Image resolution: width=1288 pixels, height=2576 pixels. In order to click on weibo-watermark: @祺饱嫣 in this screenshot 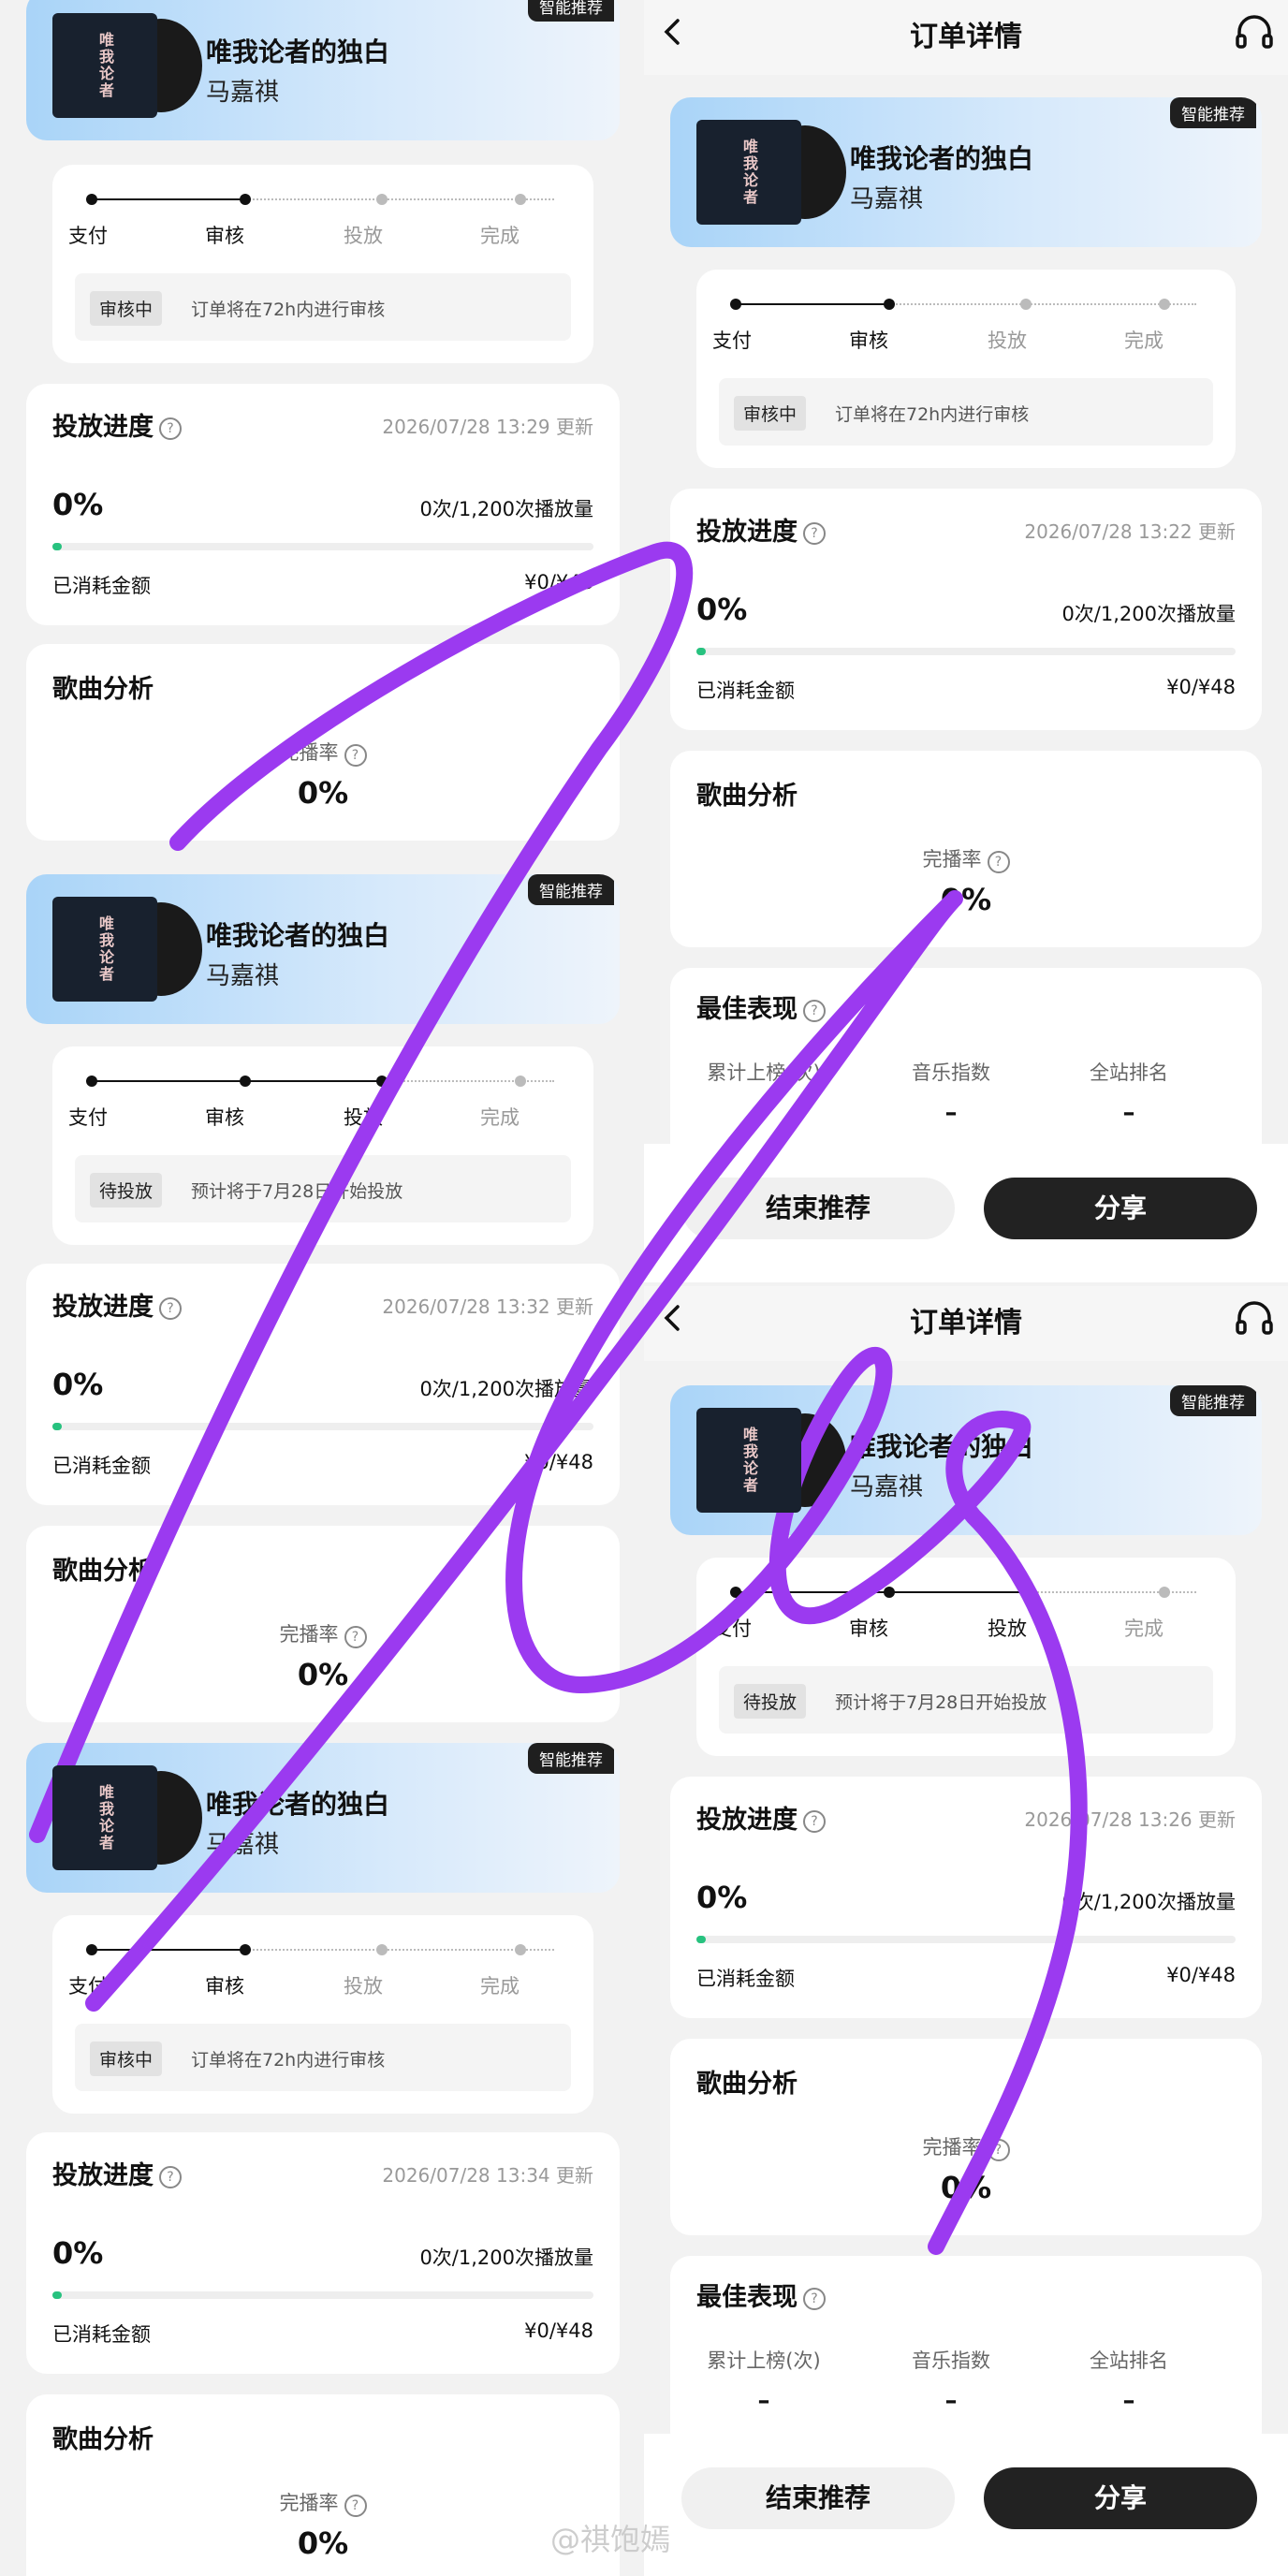, I will do `click(610, 2539)`.